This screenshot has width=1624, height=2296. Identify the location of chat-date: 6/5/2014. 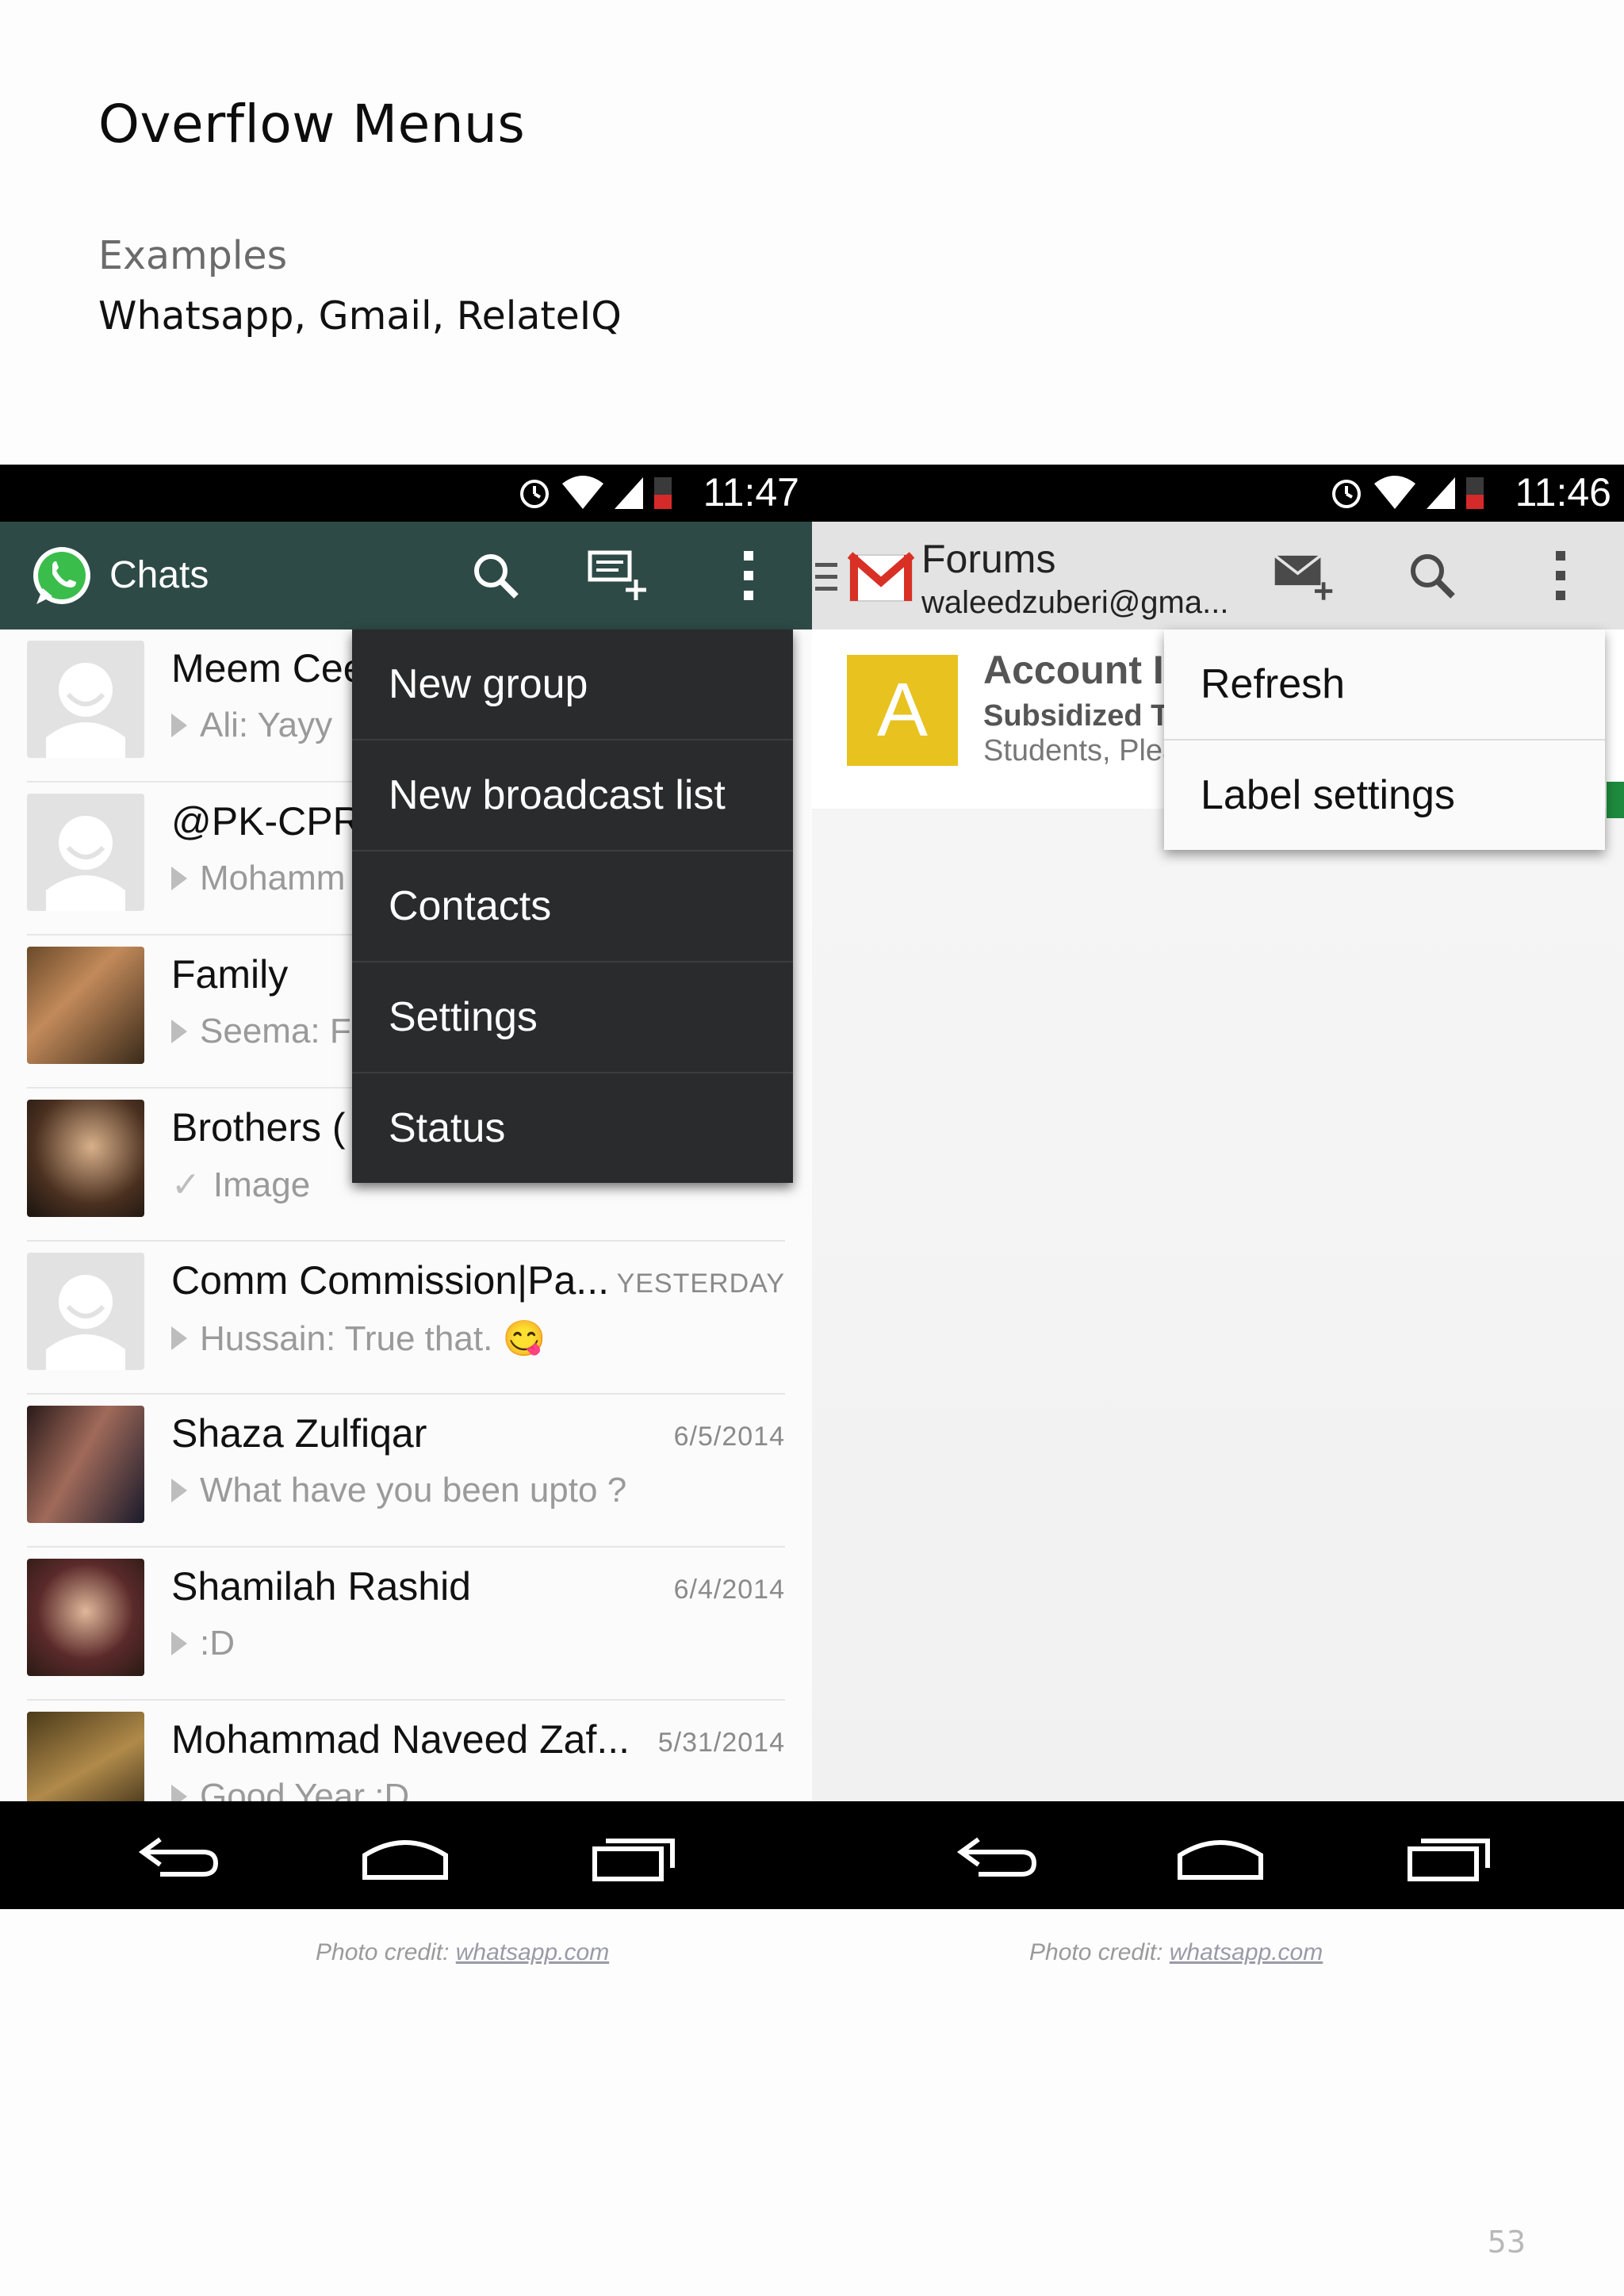
(729, 1437).